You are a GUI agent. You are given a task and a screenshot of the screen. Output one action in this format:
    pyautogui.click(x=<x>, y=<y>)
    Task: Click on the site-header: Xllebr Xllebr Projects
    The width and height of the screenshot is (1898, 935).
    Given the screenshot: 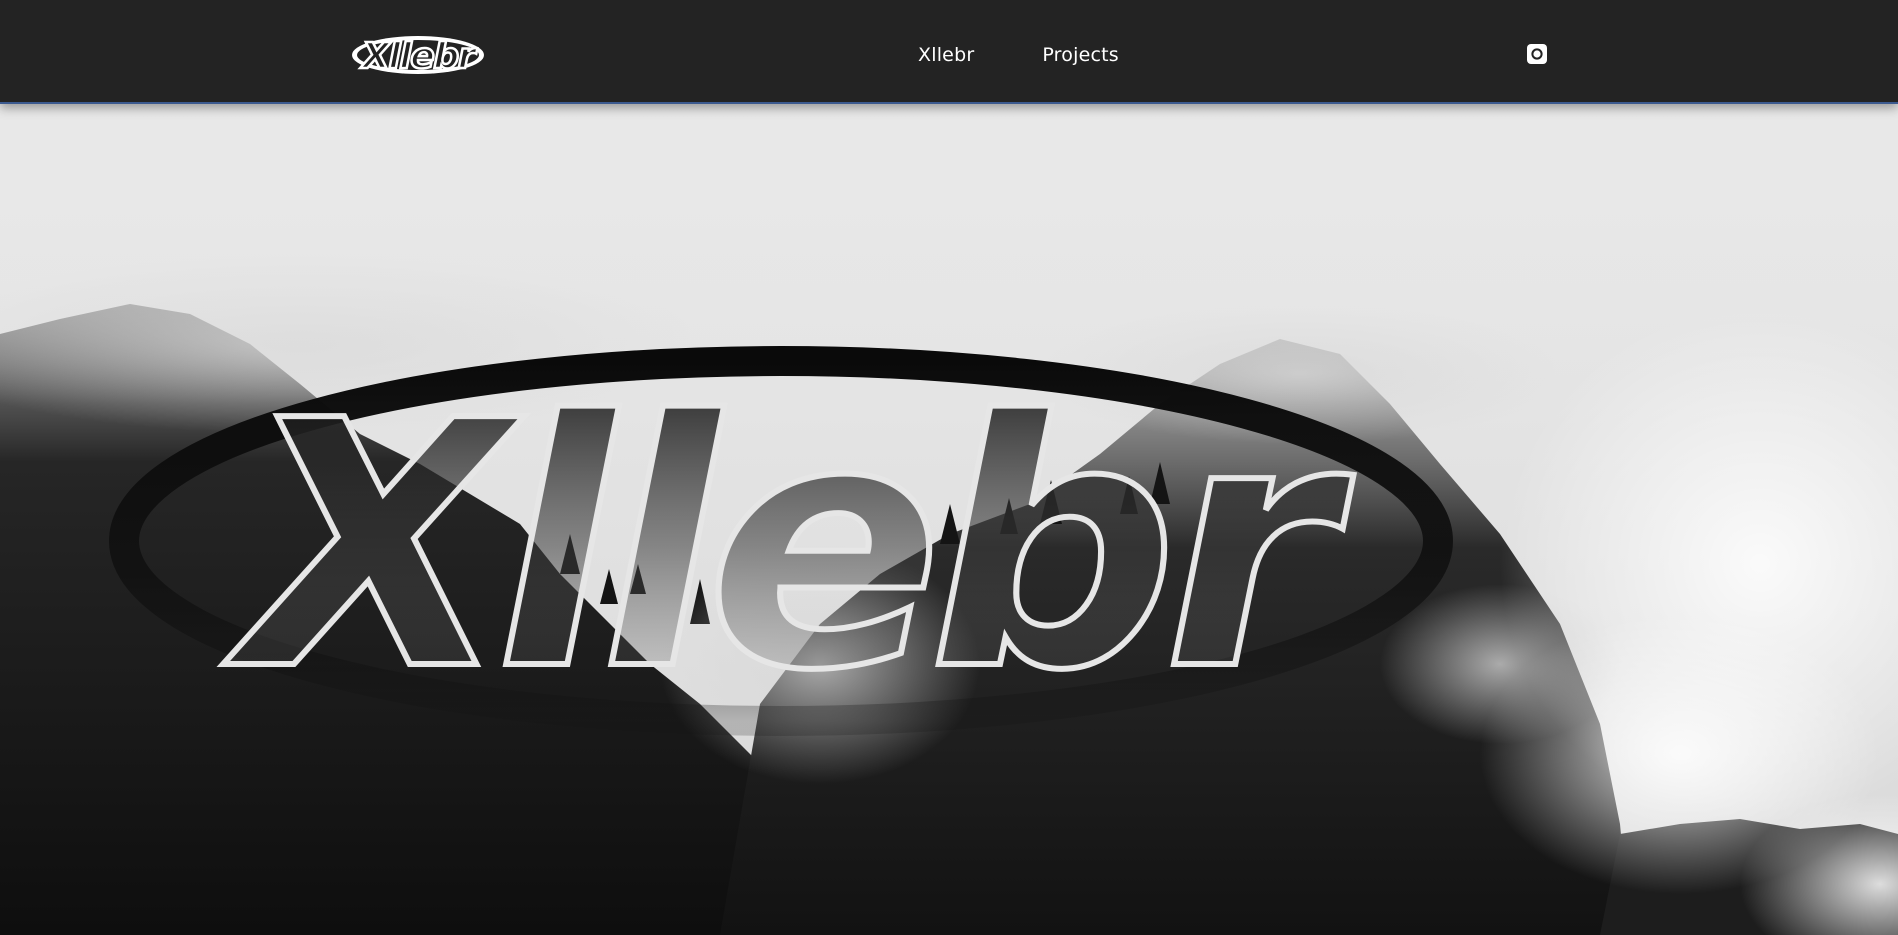 What is the action you would take?
    pyautogui.click(x=949, y=52)
    